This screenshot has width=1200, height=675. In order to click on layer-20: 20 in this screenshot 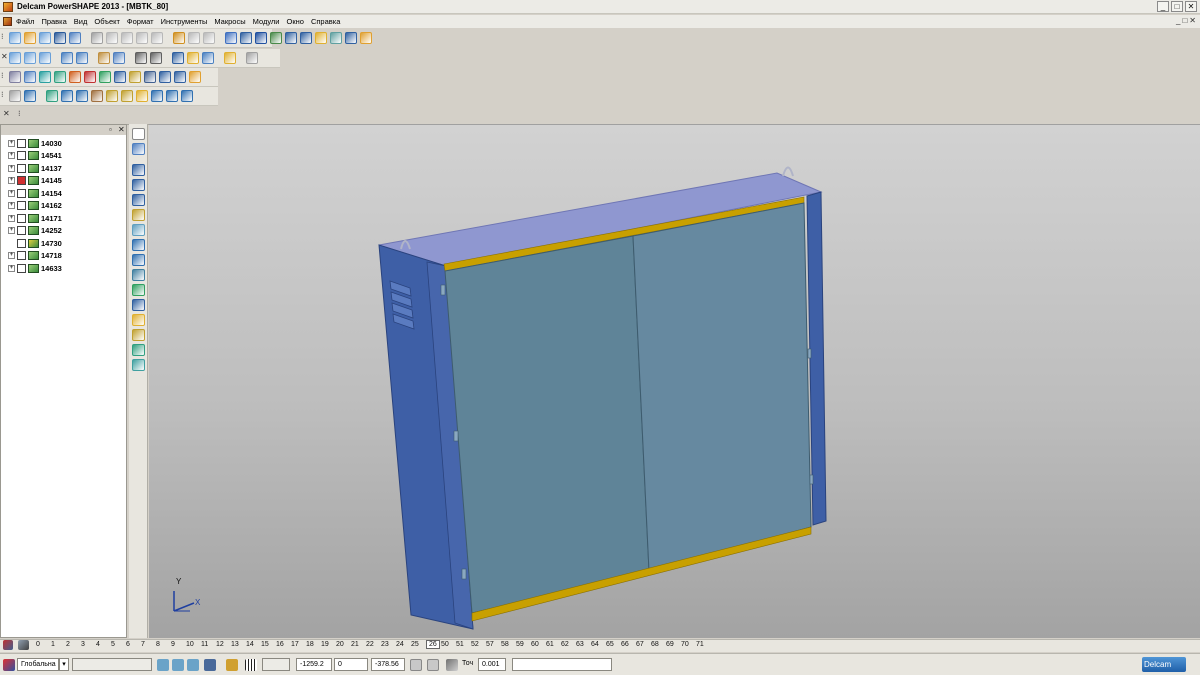, I will do `click(340, 644)`.